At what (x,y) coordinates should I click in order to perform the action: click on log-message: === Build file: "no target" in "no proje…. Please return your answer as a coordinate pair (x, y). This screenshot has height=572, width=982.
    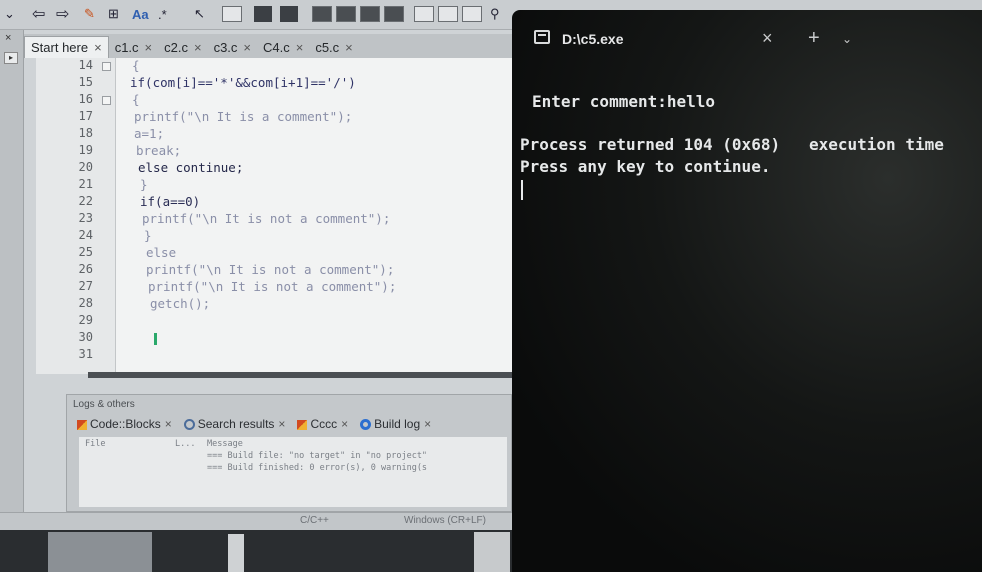
    Looking at the image, I should click on (317, 456).